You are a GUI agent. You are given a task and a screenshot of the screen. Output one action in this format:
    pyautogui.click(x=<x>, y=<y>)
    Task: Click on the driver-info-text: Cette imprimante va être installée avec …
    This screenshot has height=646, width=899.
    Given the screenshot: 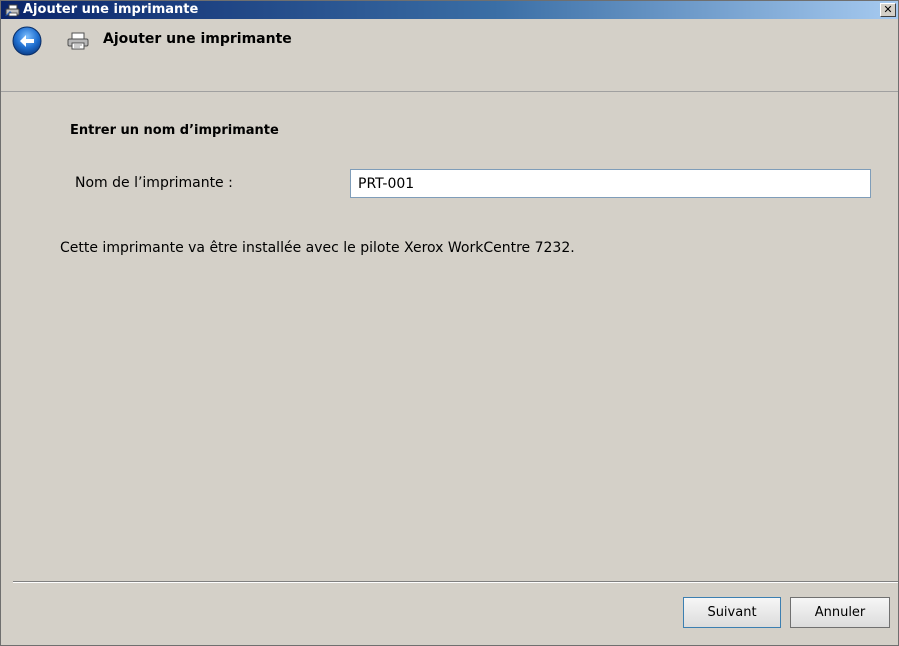 What is the action you would take?
    pyautogui.click(x=317, y=248)
    